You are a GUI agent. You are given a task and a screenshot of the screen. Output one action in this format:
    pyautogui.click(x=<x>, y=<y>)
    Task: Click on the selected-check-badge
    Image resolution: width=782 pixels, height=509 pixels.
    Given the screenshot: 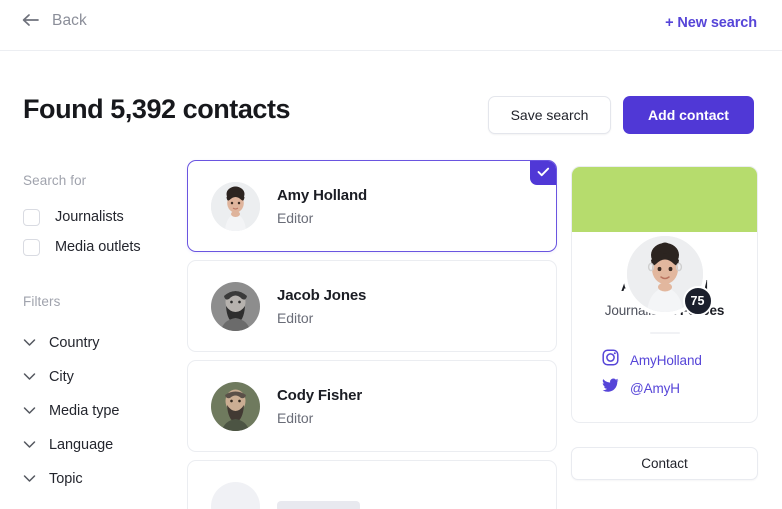 What is the action you would take?
    pyautogui.click(x=543, y=173)
    